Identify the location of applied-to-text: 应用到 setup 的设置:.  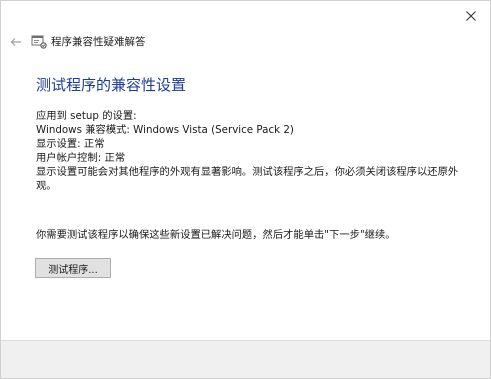
(86, 116).